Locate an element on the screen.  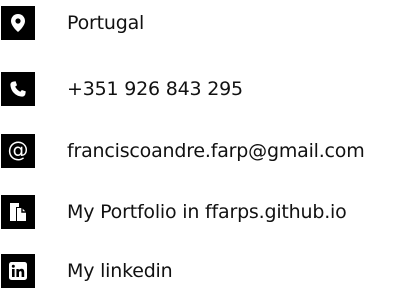
contact-item-email: @ franciscoandre.farp@gmail.com is located at coordinates (207, 151).